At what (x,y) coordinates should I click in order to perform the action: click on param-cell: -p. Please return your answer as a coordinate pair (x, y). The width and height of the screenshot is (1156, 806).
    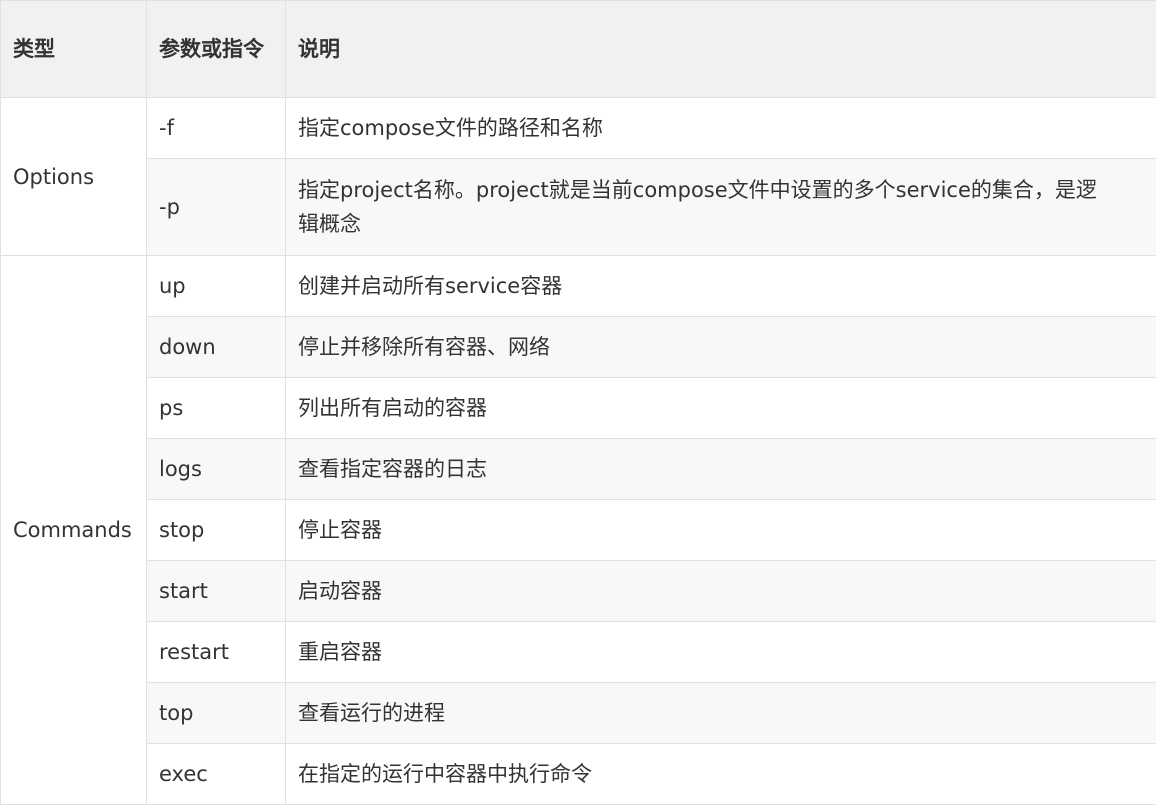
    Looking at the image, I should click on (216, 207).